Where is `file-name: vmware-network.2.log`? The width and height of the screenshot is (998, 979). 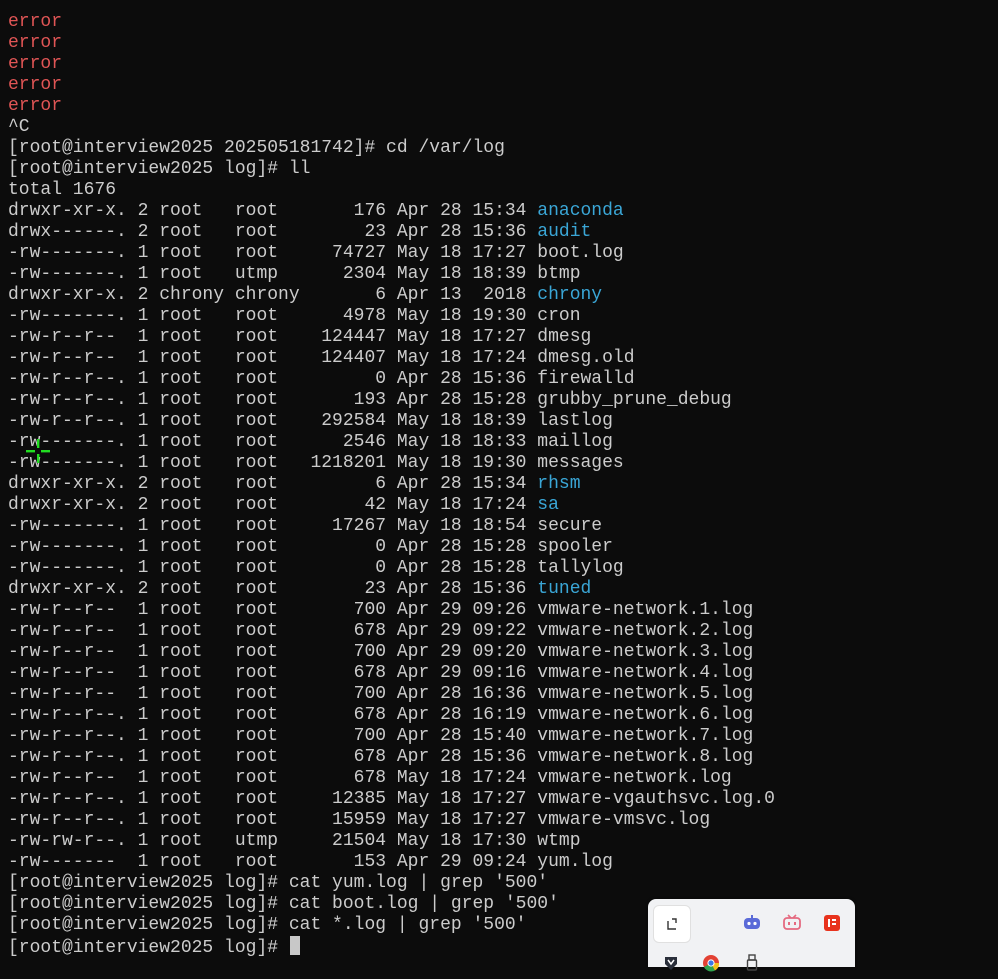 file-name: vmware-network.2.log is located at coordinates (645, 631).